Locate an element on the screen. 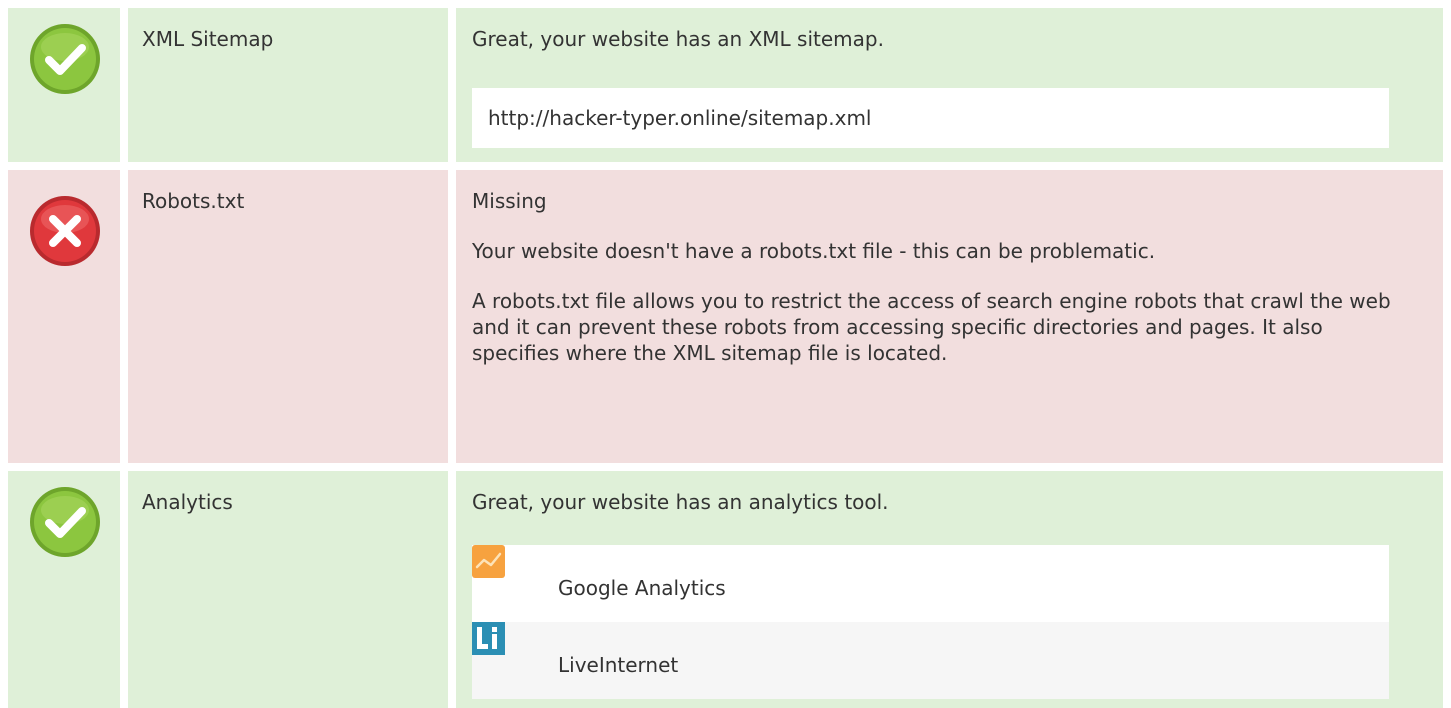 The height and width of the screenshot is (708, 1451). check-label-cell: XML Sitemap is located at coordinates (288, 85).